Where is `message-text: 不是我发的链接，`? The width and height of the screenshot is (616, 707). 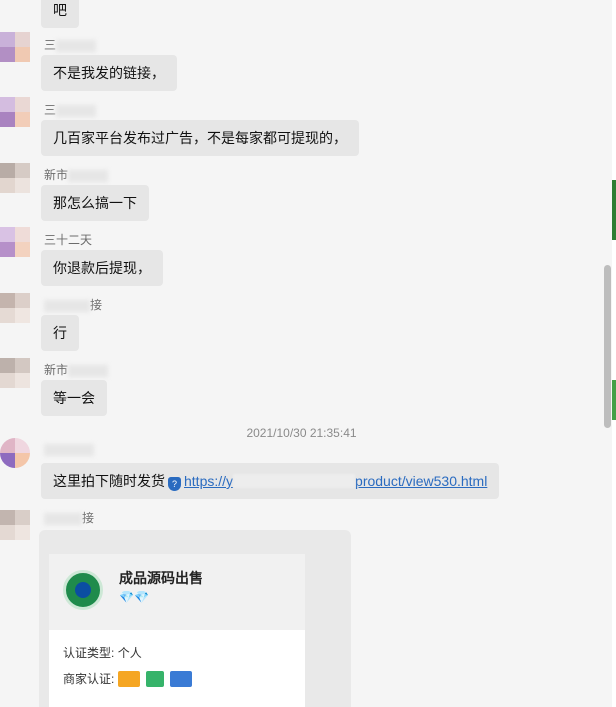
message-text: 不是我发的链接， is located at coordinates (109, 73).